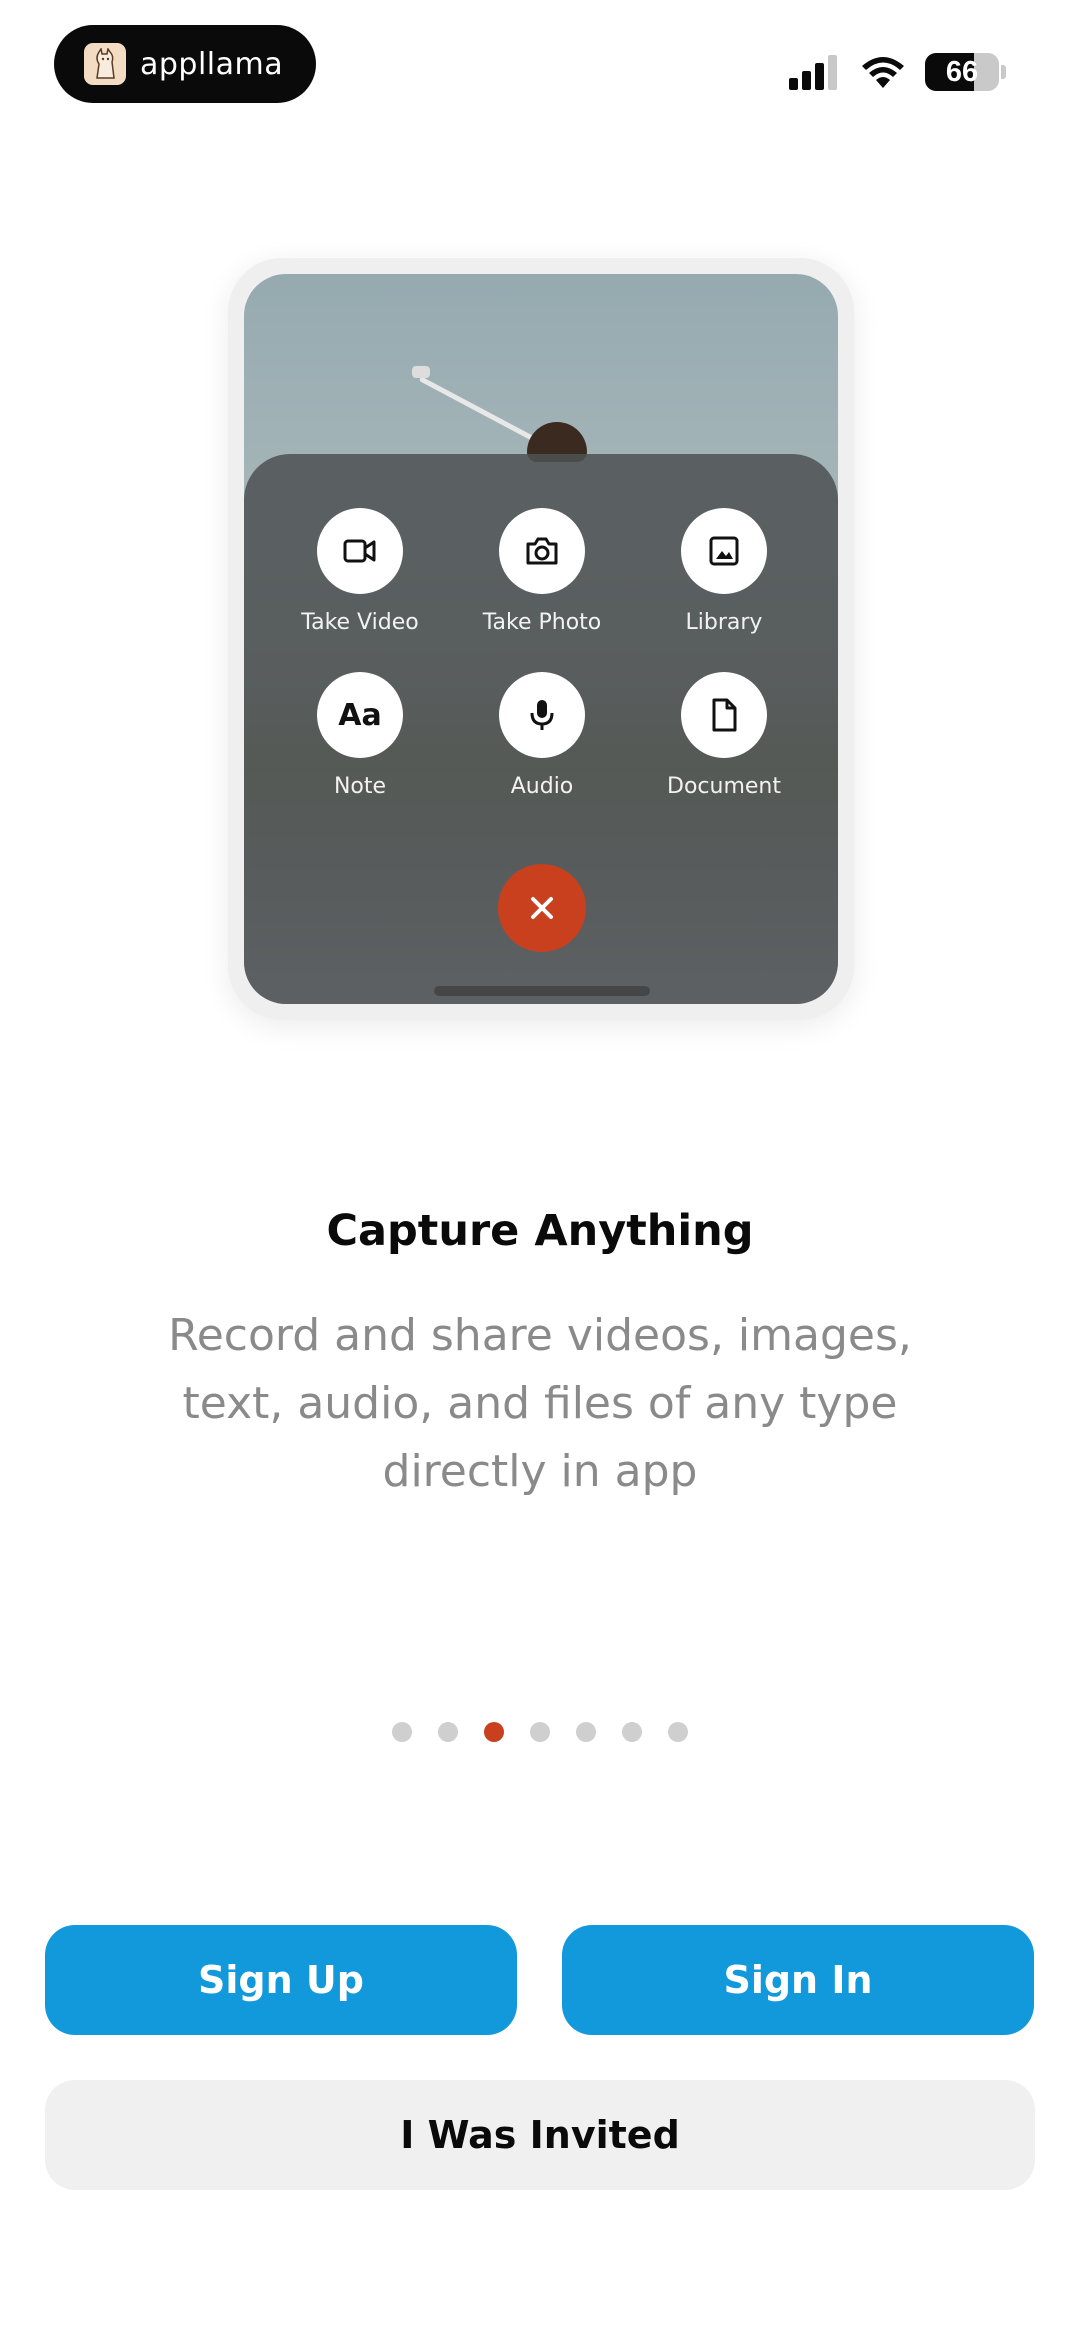 This screenshot has width=1080, height=2336. Describe the element at coordinates (542, 715) in the screenshot. I see `microphone-icon` at that location.